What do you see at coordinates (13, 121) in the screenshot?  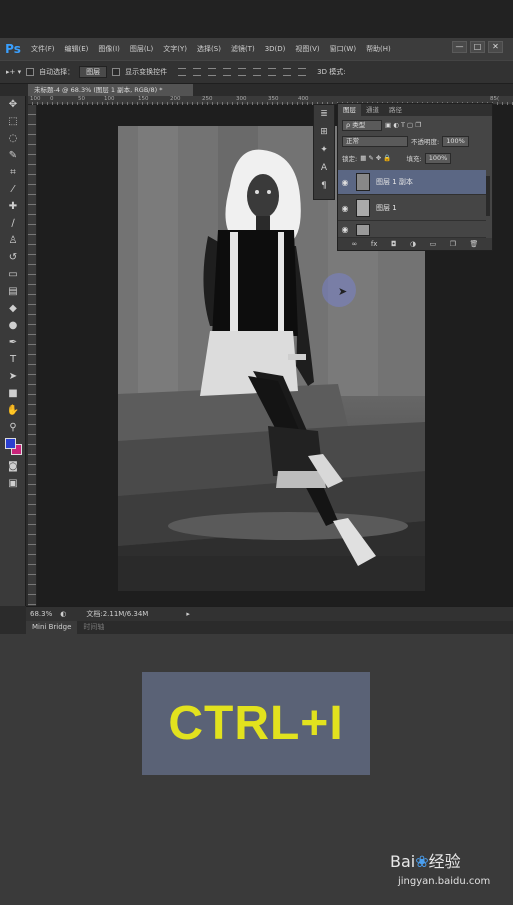 I see `marquee-tool-icon: ⬚` at bounding box center [13, 121].